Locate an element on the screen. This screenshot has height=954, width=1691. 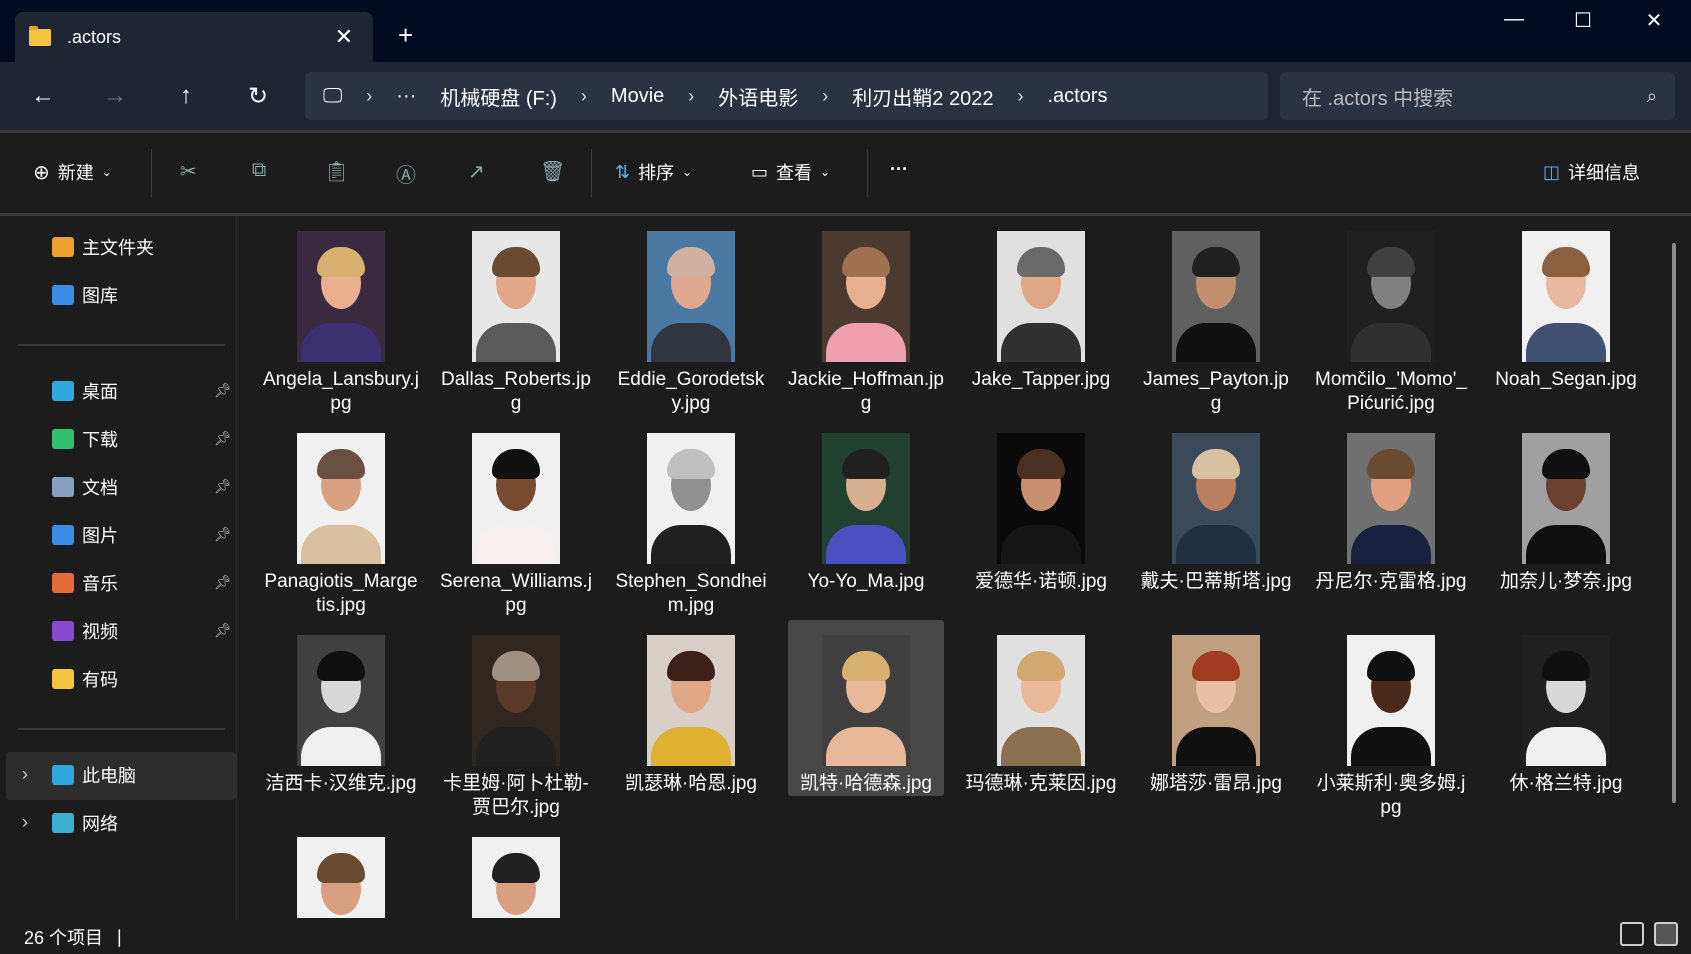
cut-icon: ✂ is located at coordinates (188, 171).